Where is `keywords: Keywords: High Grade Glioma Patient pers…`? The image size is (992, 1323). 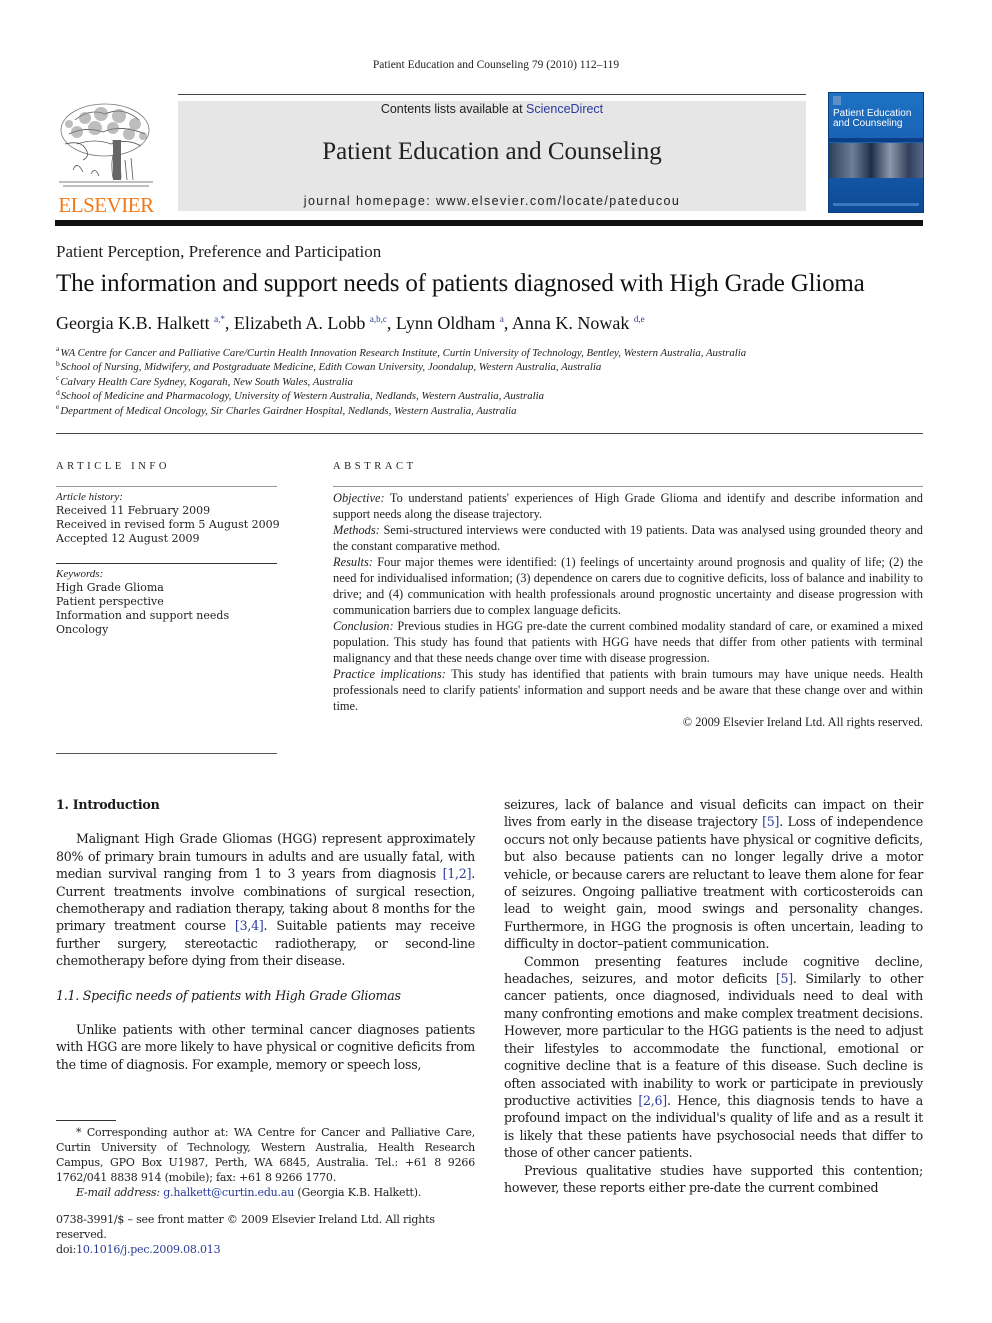
keywords: Keywords: High Grade Glioma Patient pers… is located at coordinates (168, 602).